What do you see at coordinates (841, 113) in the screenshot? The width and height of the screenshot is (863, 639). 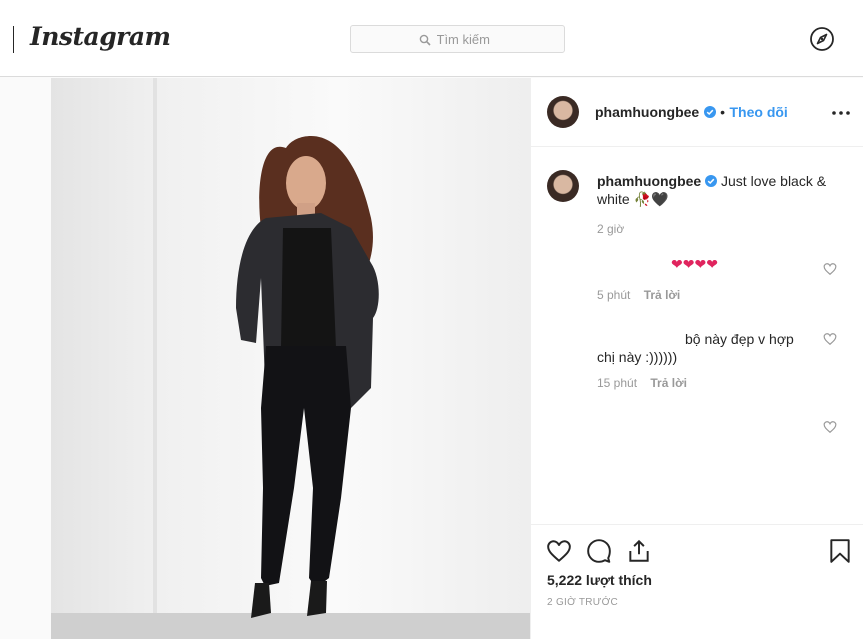 I see `more-options-icon` at bounding box center [841, 113].